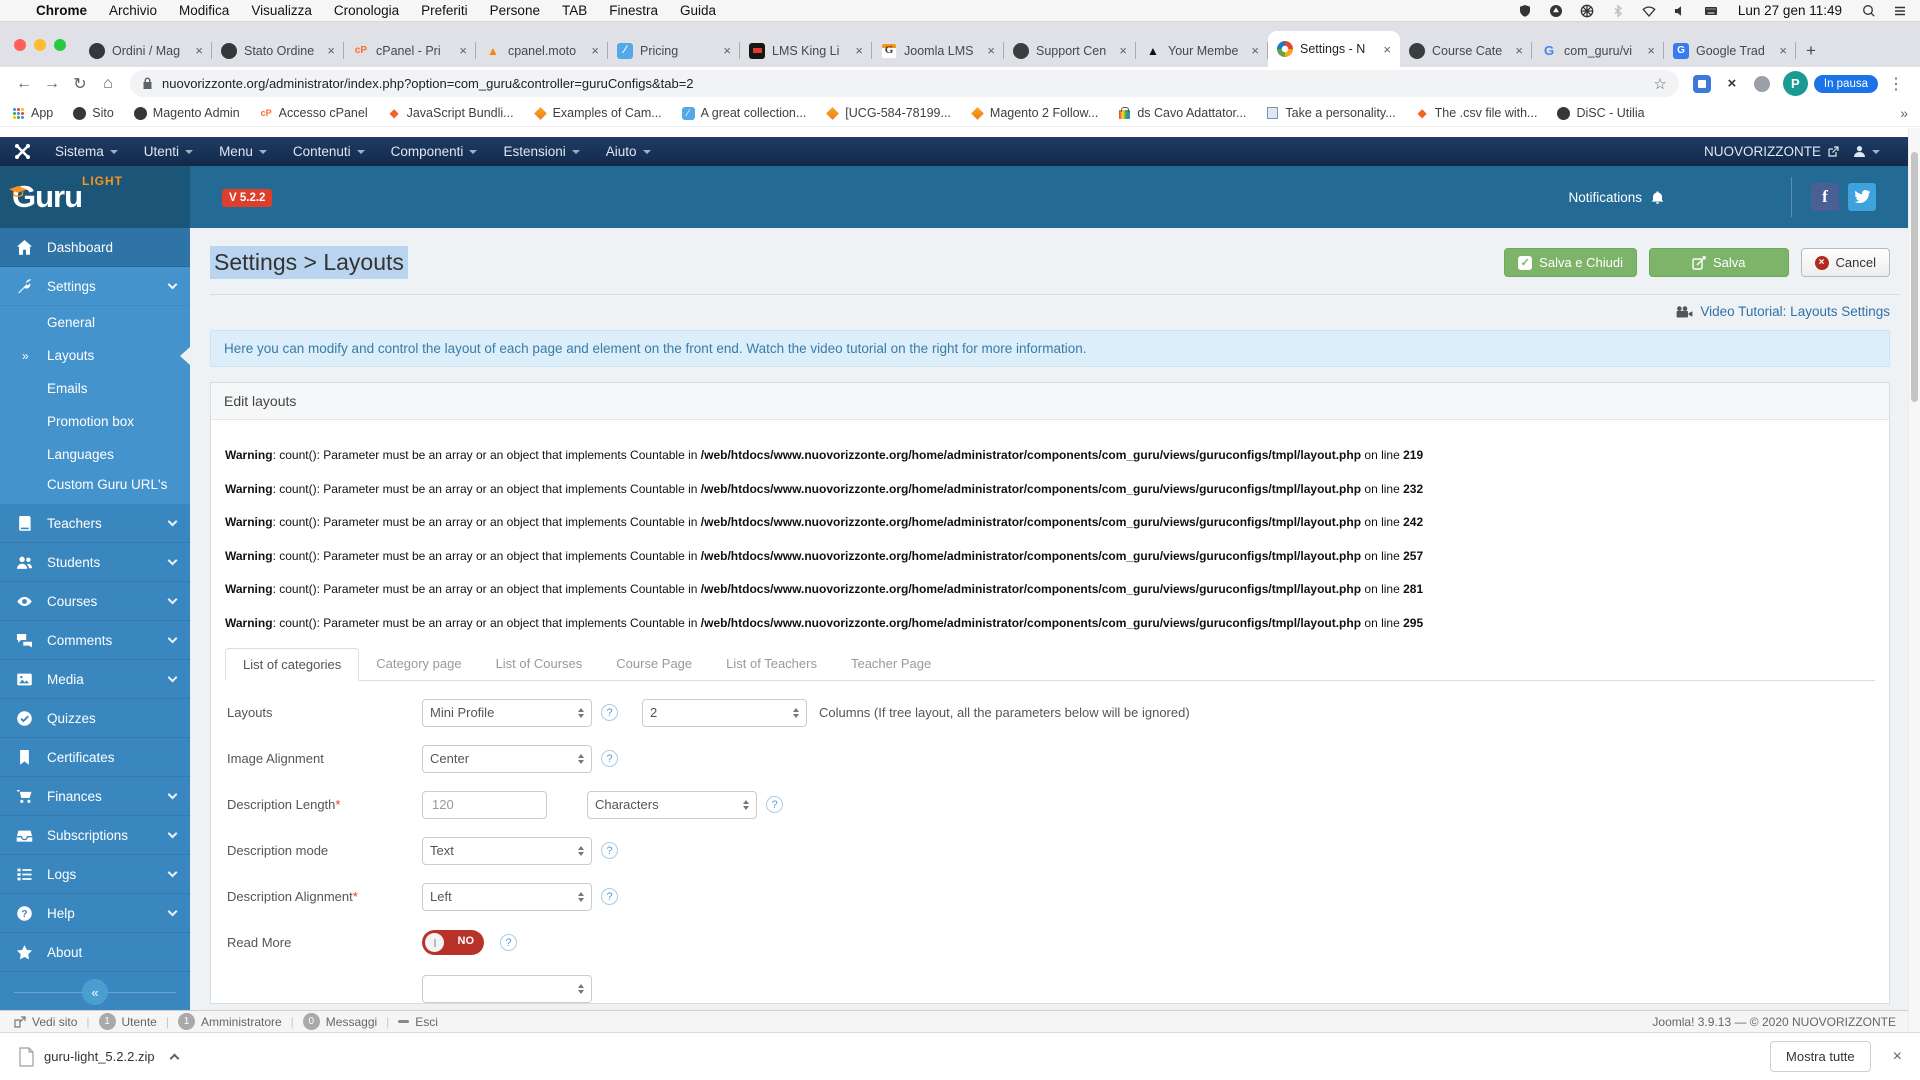 The width and height of the screenshot is (1920, 1080). What do you see at coordinates (1202, 50) in the screenshot?
I see `browser-tab: ▲ Your Membe ×` at bounding box center [1202, 50].